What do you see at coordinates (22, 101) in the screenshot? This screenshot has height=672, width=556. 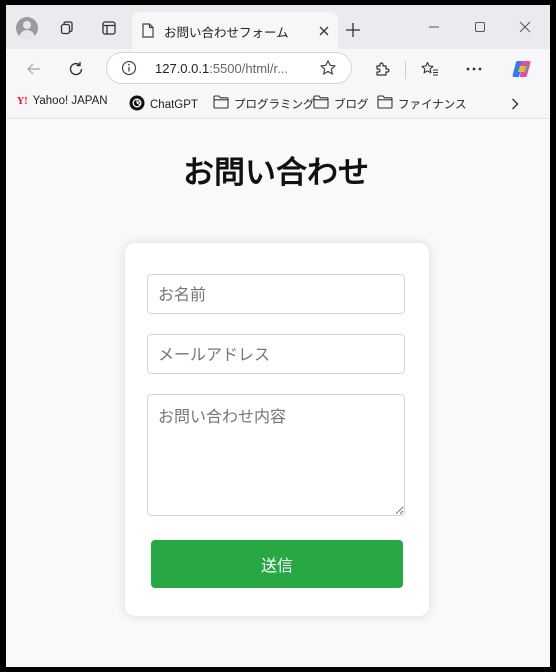 I see `yahoo-icon: Y!` at bounding box center [22, 101].